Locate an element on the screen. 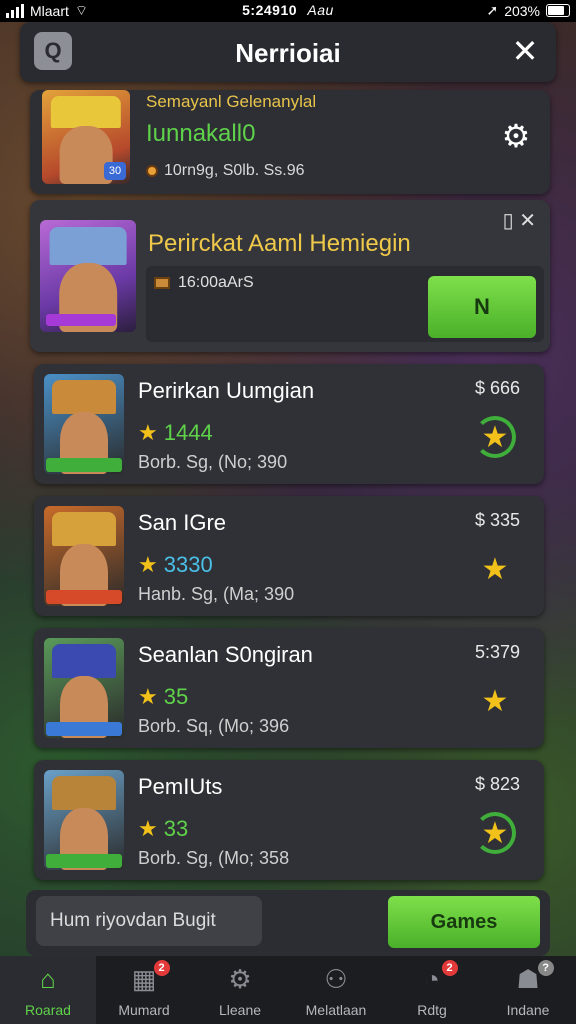 This screenshot has width=576, height=1024. promo-panel: Perirckat Aaml Hemiegin ▯ ✕ 16:00aArS N is located at coordinates (290, 276).